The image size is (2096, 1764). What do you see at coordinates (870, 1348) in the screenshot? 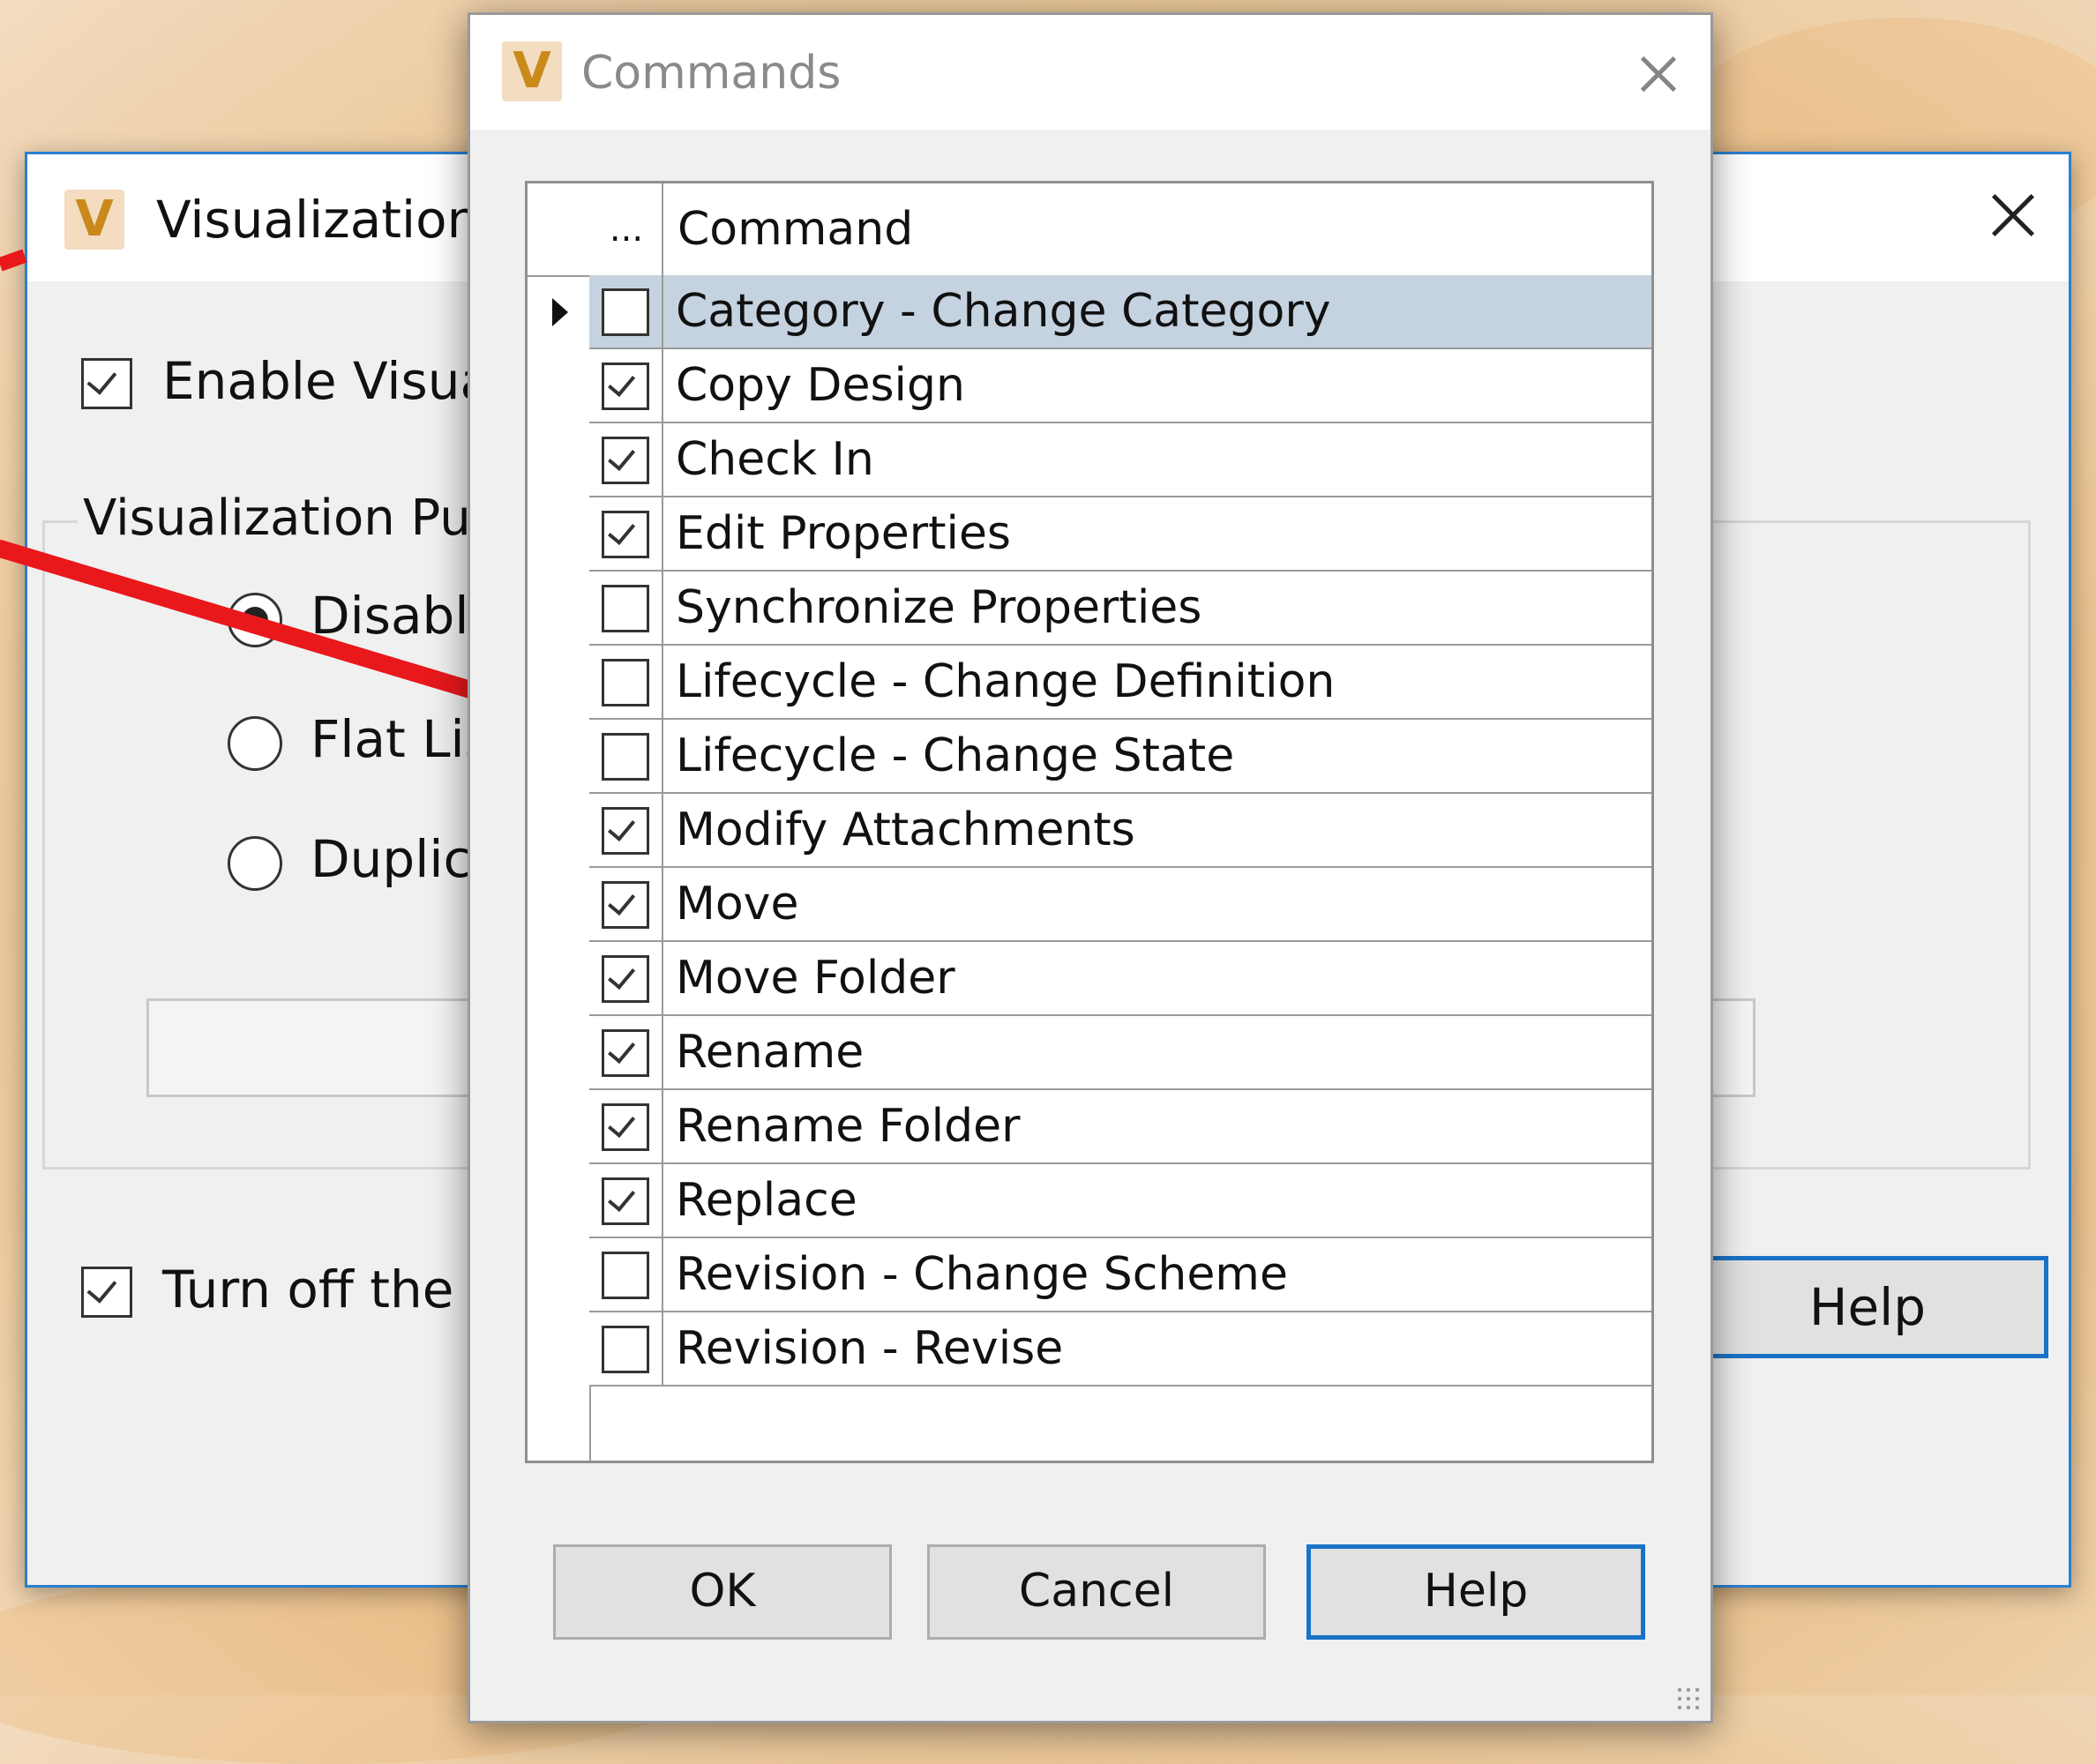
I see `command-name: Revision - Revise` at bounding box center [870, 1348].